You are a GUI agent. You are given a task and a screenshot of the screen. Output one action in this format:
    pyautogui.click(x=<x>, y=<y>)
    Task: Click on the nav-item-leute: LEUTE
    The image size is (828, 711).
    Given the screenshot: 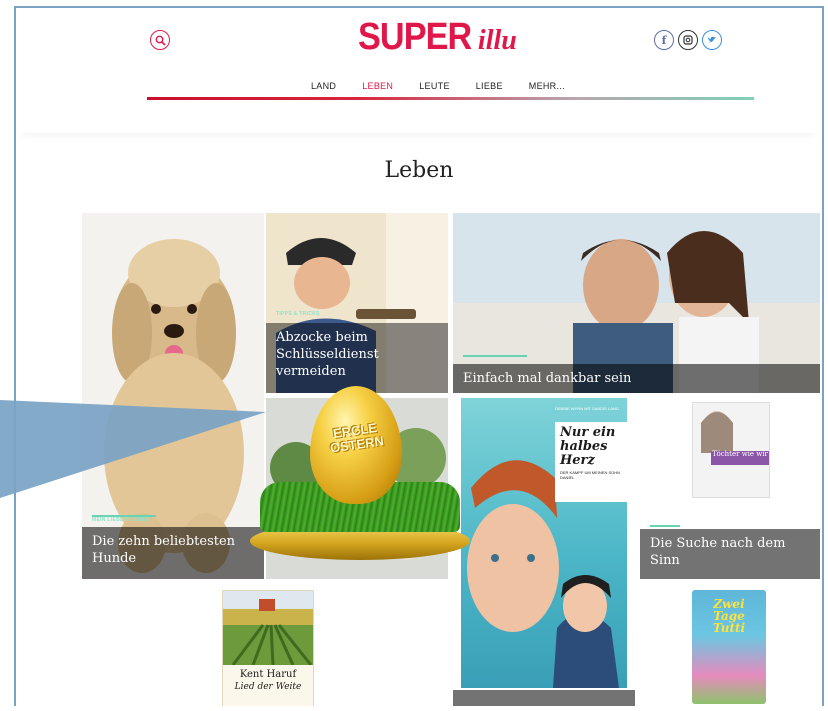 What is the action you would take?
    pyautogui.click(x=434, y=86)
    